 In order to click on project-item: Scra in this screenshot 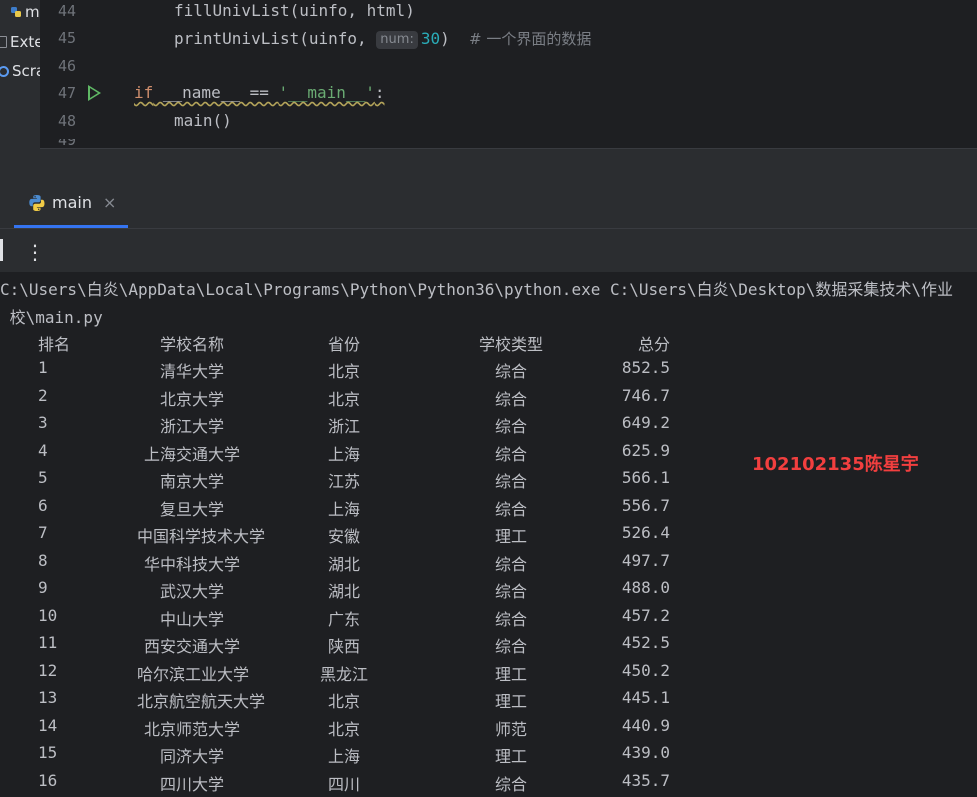, I will do `click(20, 71)`.